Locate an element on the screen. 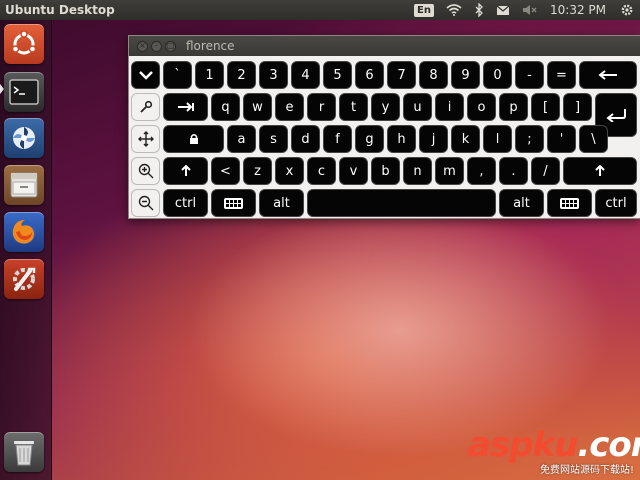 This screenshot has height=480, width=640. launcher-item-dash is located at coordinates (24, 44).